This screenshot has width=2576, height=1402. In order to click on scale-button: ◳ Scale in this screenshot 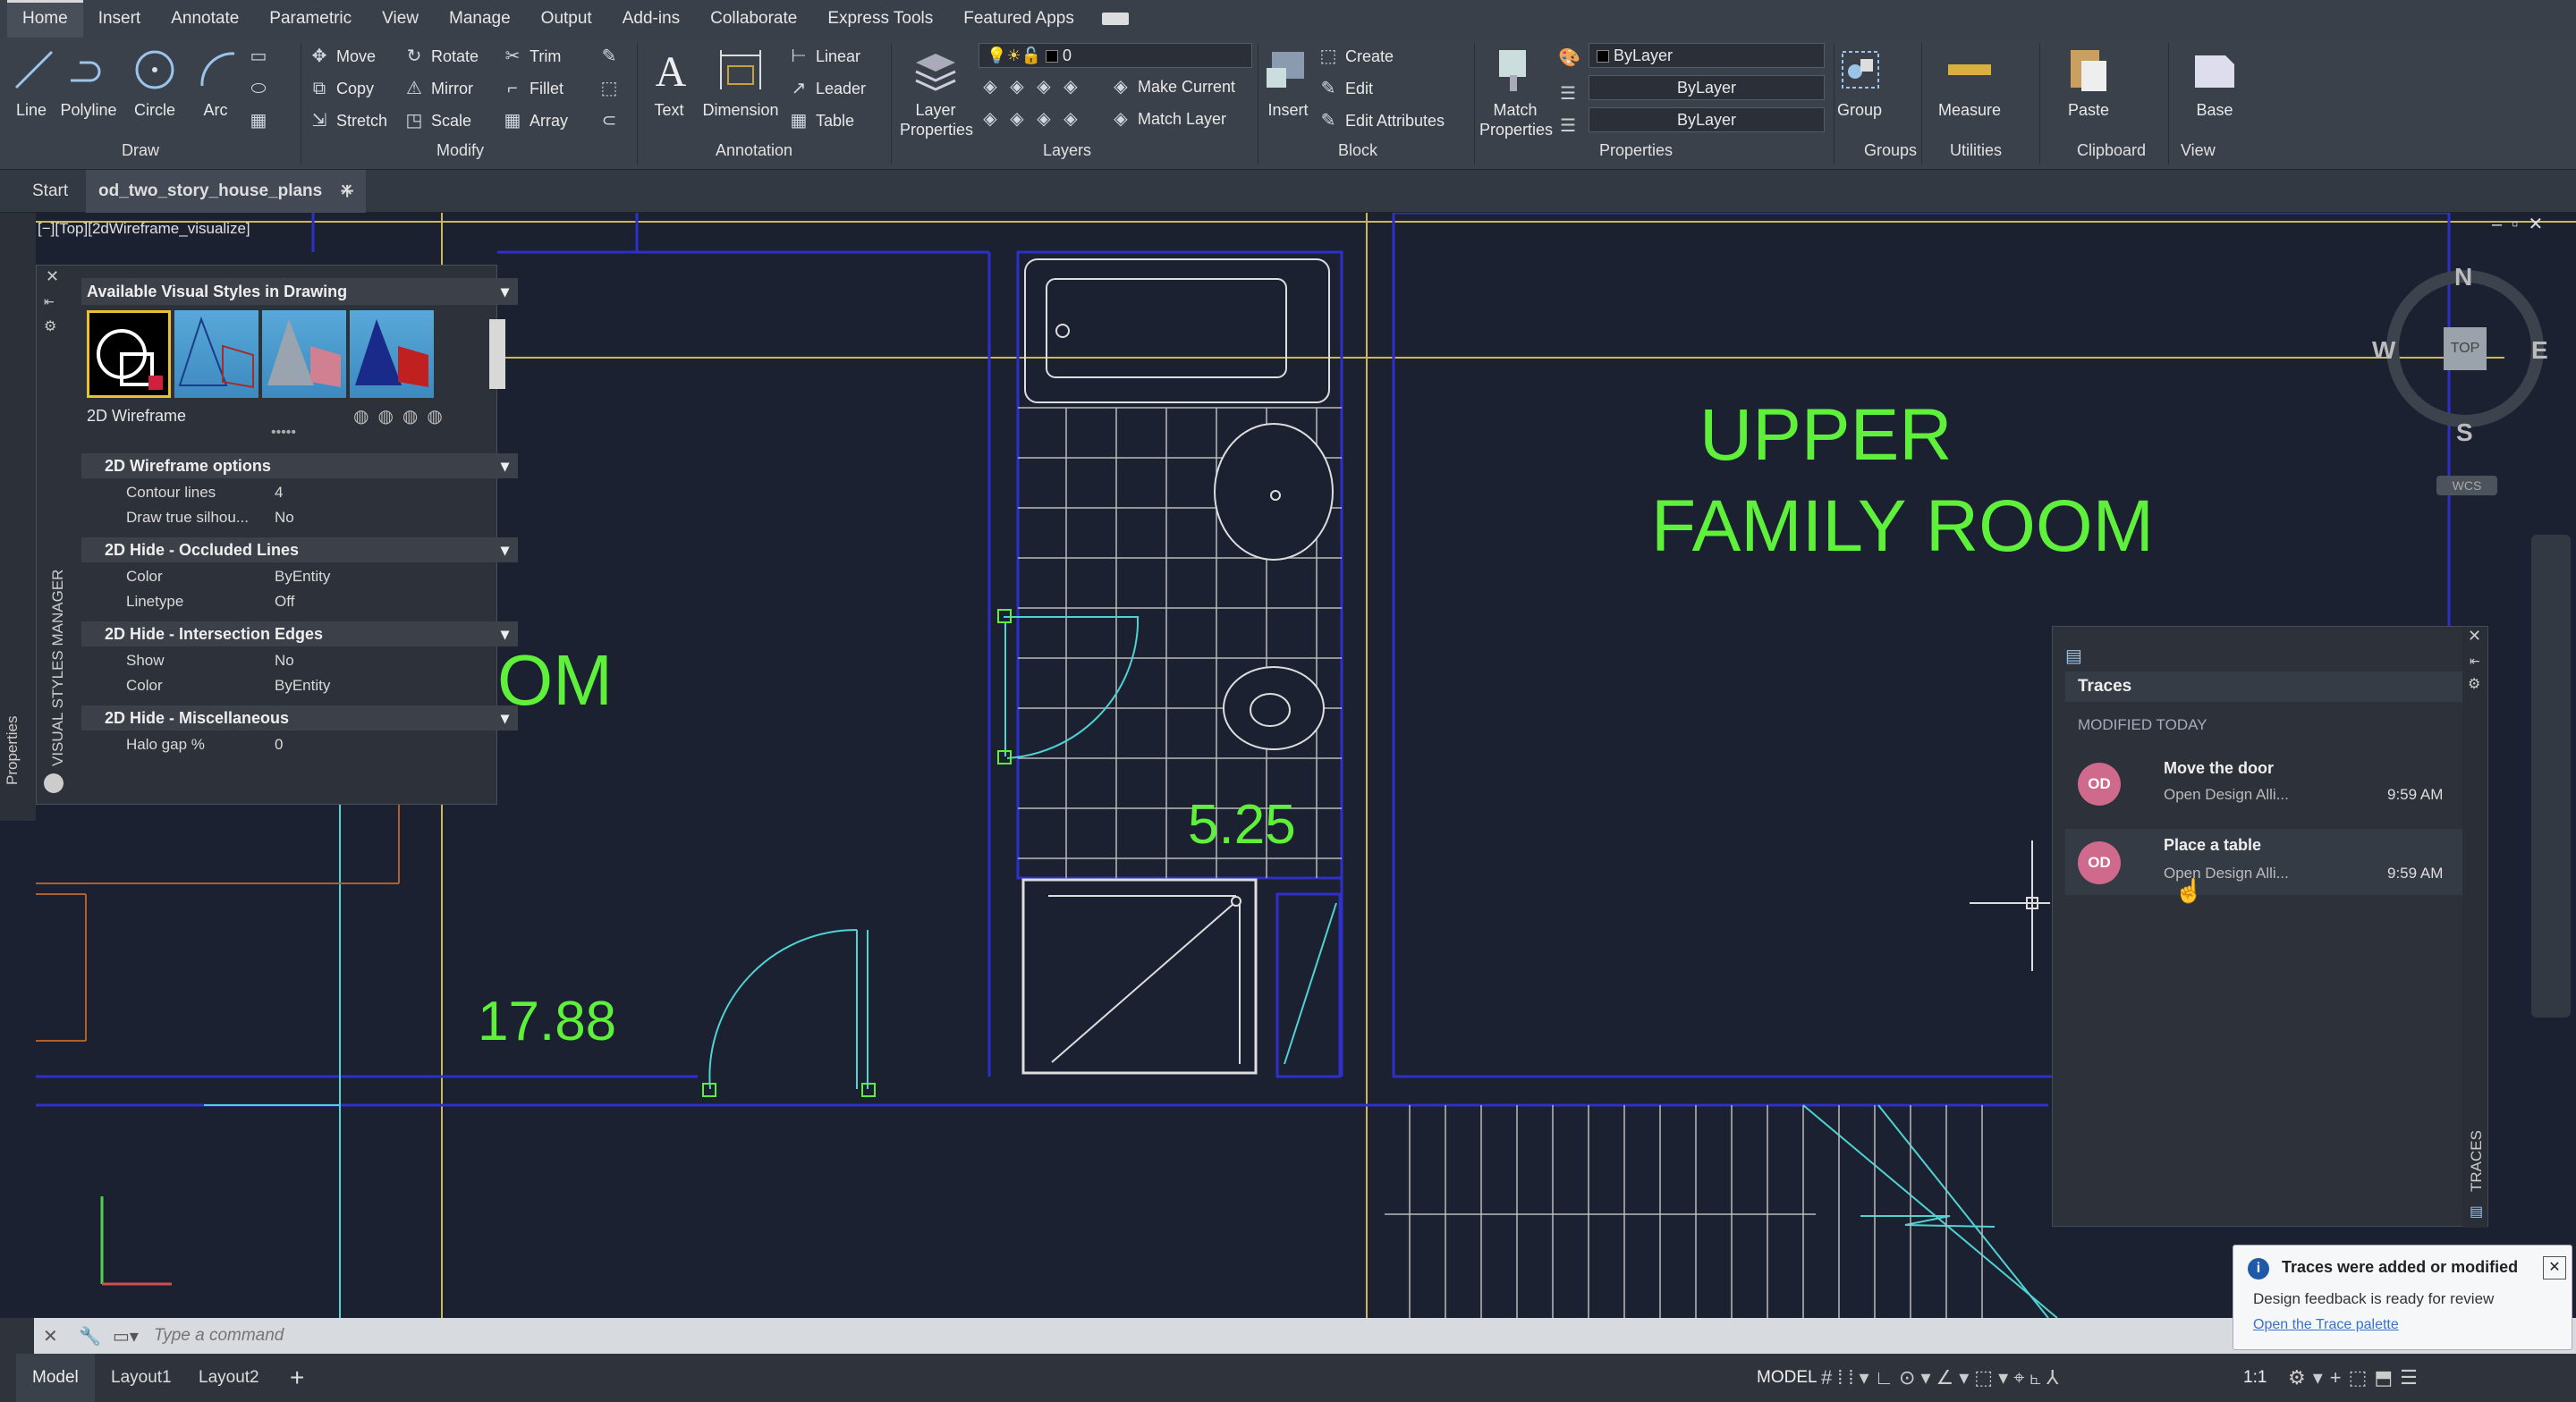, I will do `click(437, 121)`.